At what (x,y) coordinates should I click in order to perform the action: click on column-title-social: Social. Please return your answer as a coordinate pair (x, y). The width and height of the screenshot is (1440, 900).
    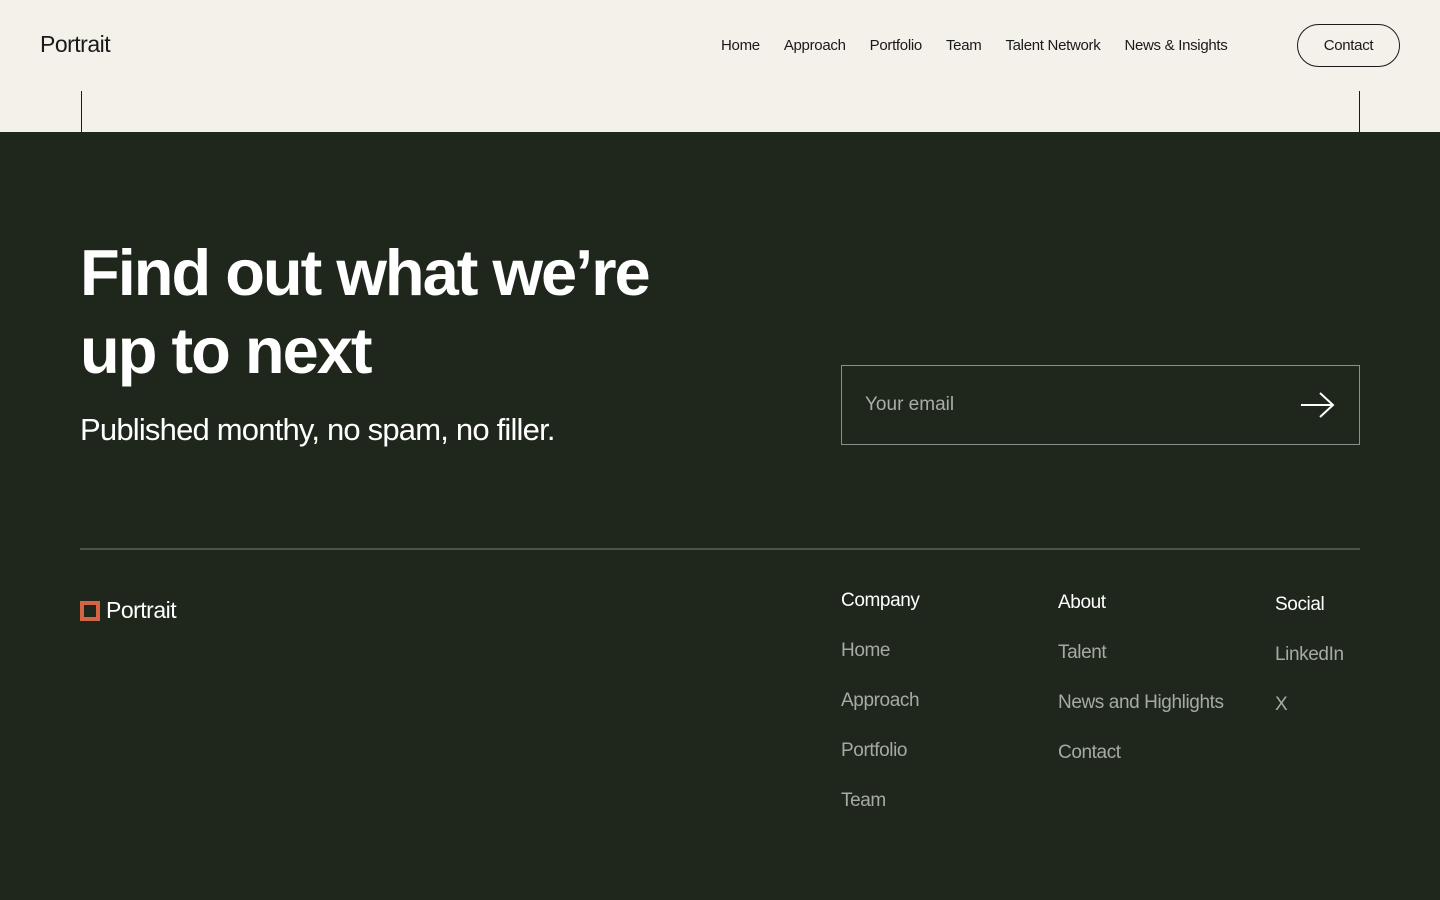
    Looking at the image, I should click on (1300, 604).